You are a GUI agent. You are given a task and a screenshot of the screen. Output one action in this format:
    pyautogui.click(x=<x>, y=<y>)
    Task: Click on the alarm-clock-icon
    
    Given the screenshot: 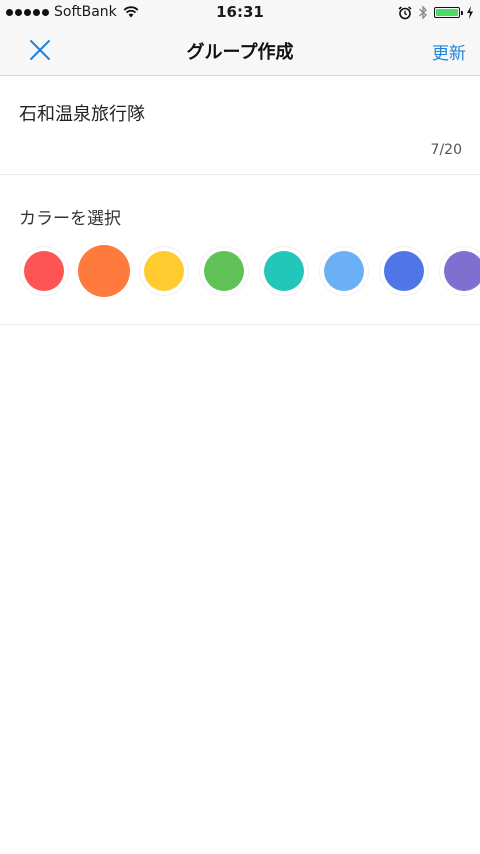 What is the action you would take?
    pyautogui.click(x=405, y=12)
    